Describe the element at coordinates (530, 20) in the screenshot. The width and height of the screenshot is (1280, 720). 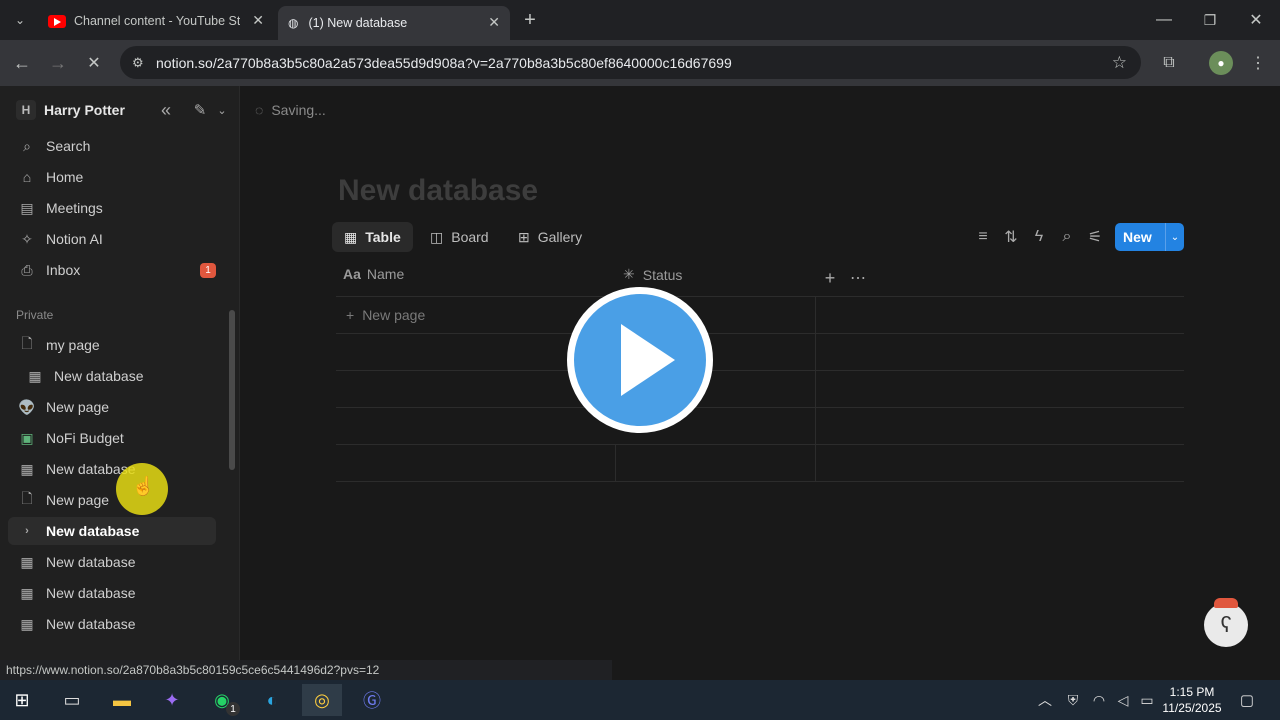
I see `new-tab-icon: +` at that location.